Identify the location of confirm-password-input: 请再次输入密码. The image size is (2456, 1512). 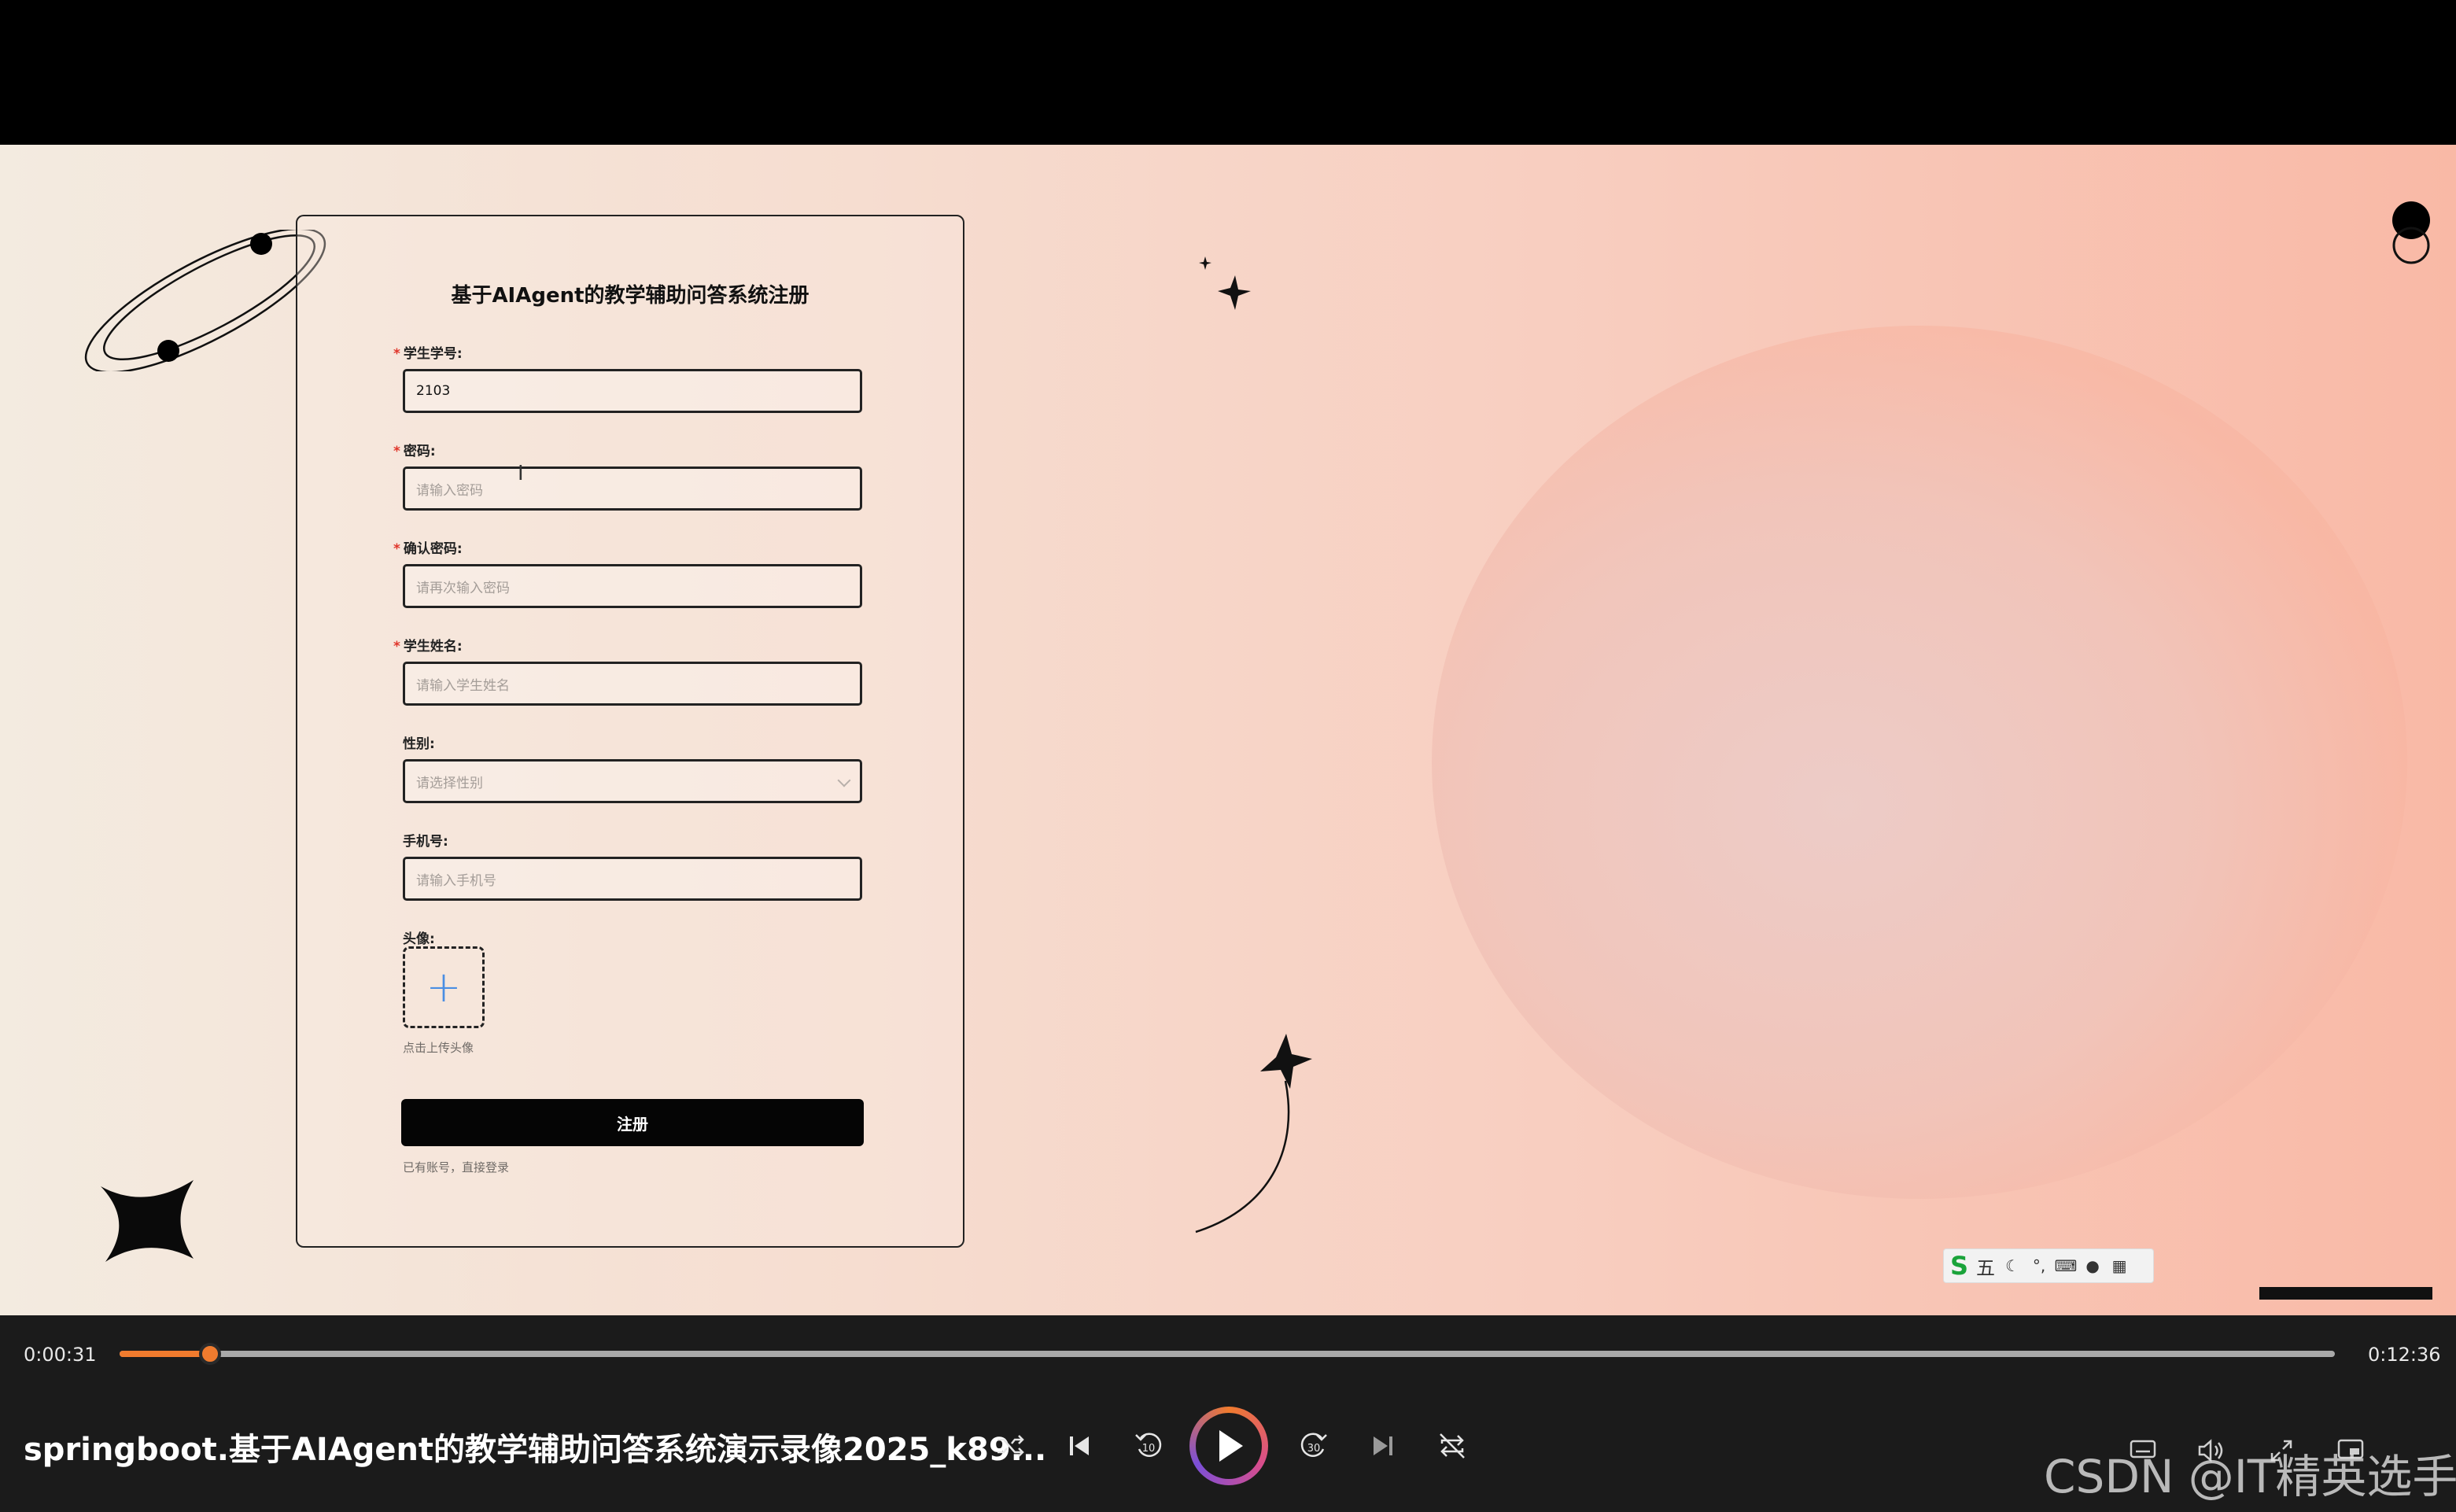
(632, 586).